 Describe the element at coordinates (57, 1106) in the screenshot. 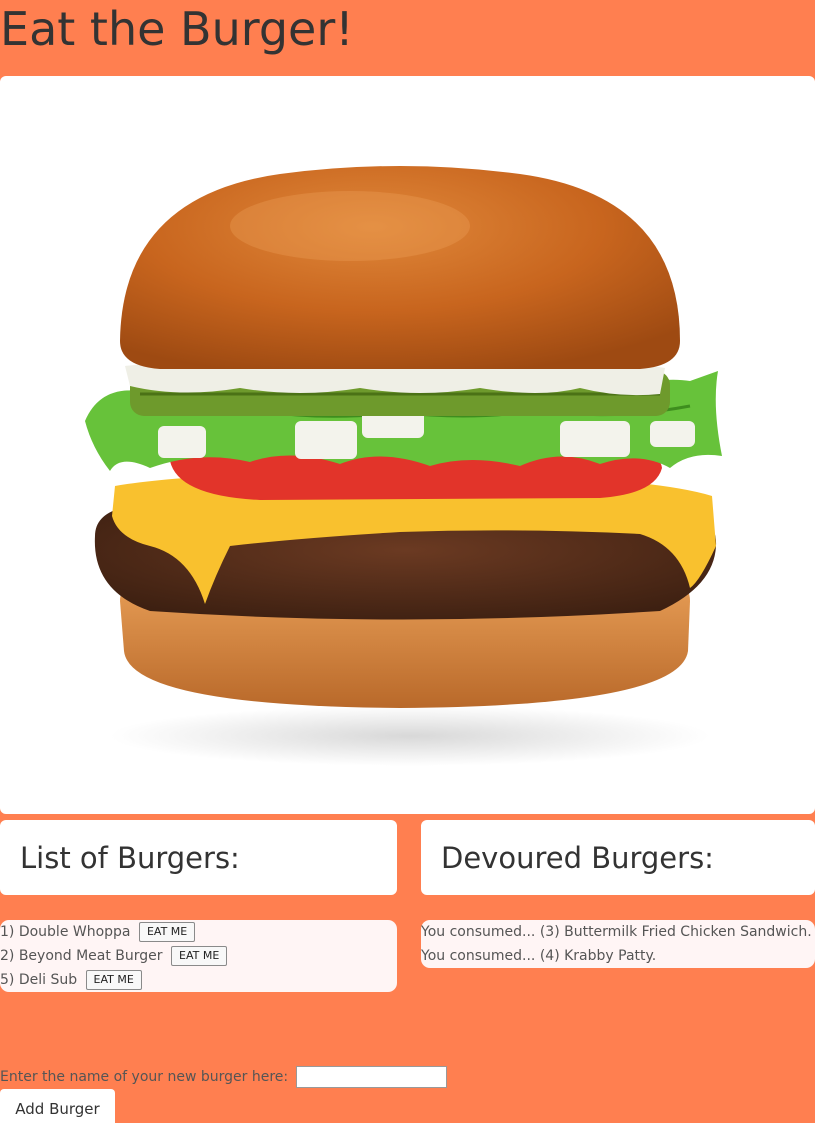

I see `add-burger-button: Add Burger` at that location.